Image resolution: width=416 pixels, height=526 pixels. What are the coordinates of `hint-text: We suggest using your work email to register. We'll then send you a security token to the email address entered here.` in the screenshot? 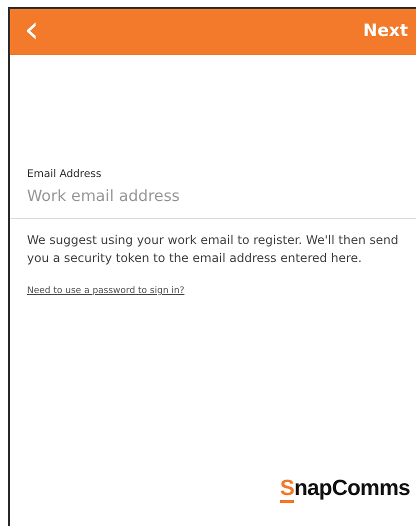 It's located at (213, 249).